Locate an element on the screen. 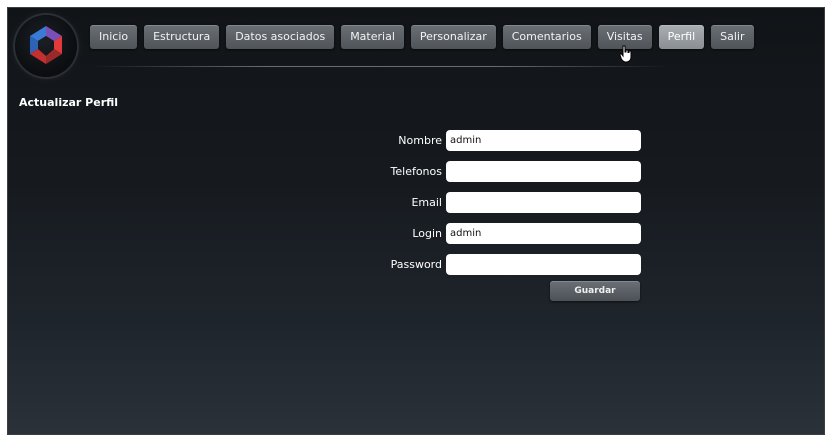 This screenshot has width=833, height=442. form-row-password: Password is located at coordinates (509, 264).